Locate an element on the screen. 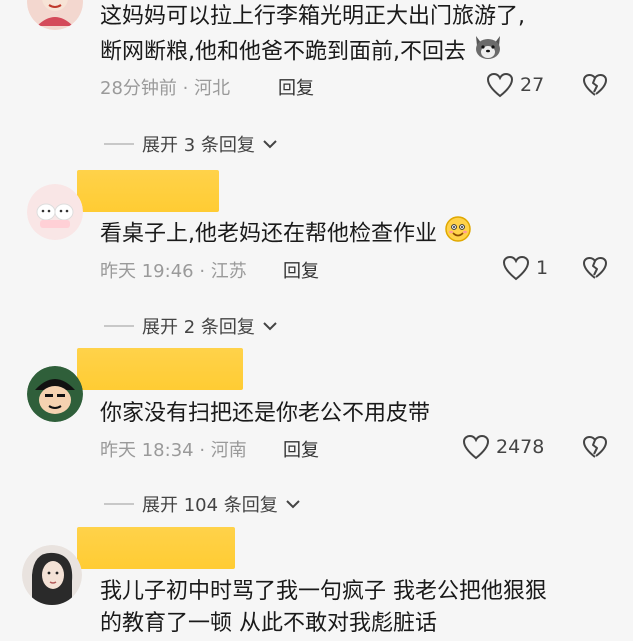 This screenshot has width=633, height=641. smile-emoji-icon is located at coordinates (458, 234).